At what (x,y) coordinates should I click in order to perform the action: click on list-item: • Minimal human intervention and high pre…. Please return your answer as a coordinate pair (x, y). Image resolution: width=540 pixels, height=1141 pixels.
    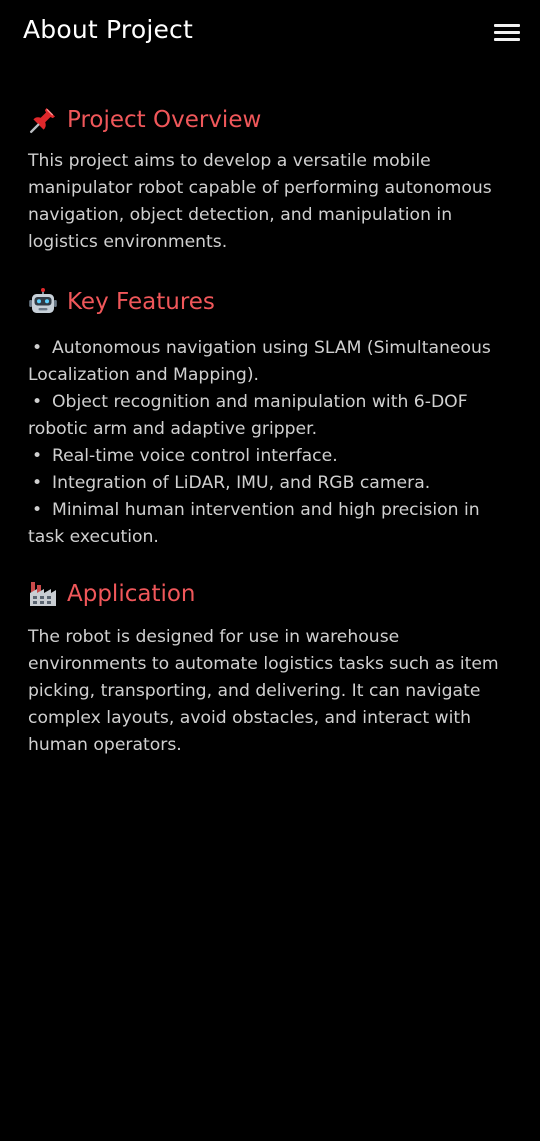
    Looking at the image, I should click on (269, 524).